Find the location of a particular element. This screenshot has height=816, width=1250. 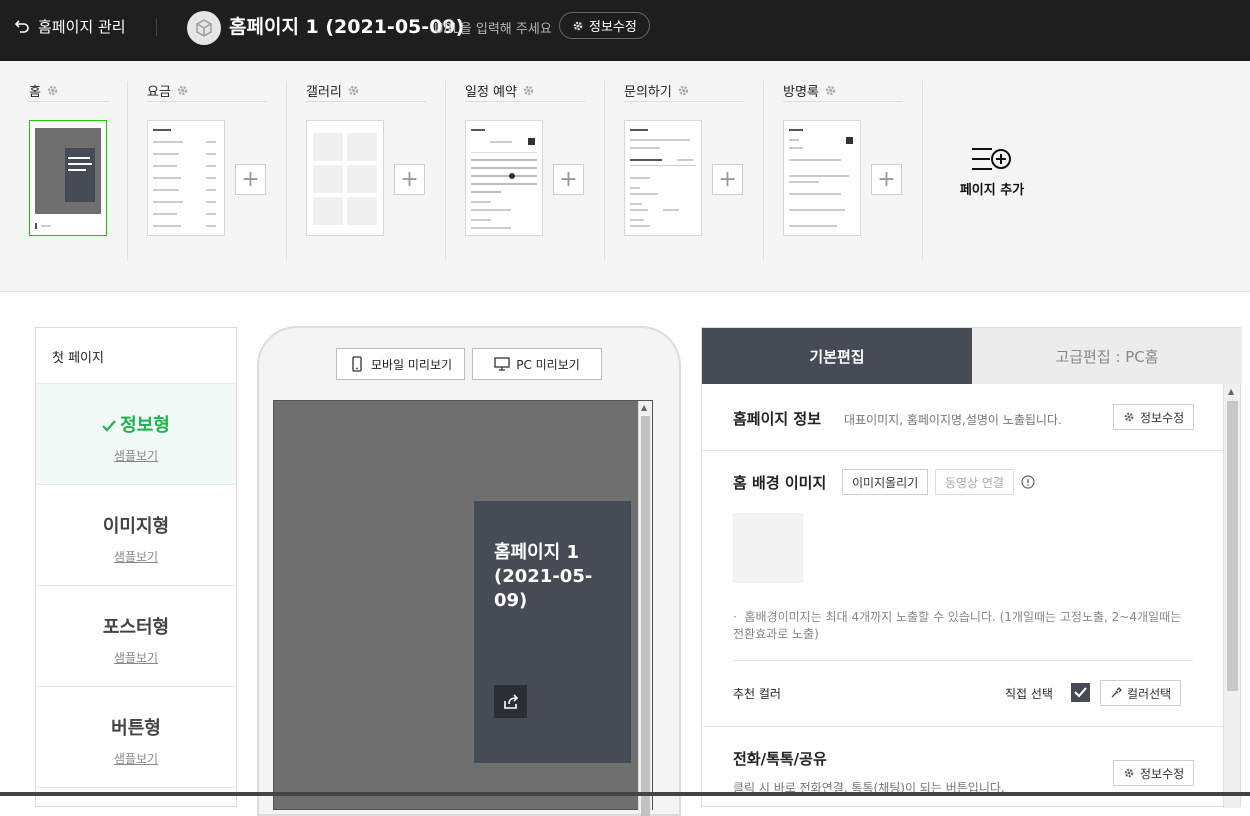

bottom-edge is located at coordinates (625, 794).